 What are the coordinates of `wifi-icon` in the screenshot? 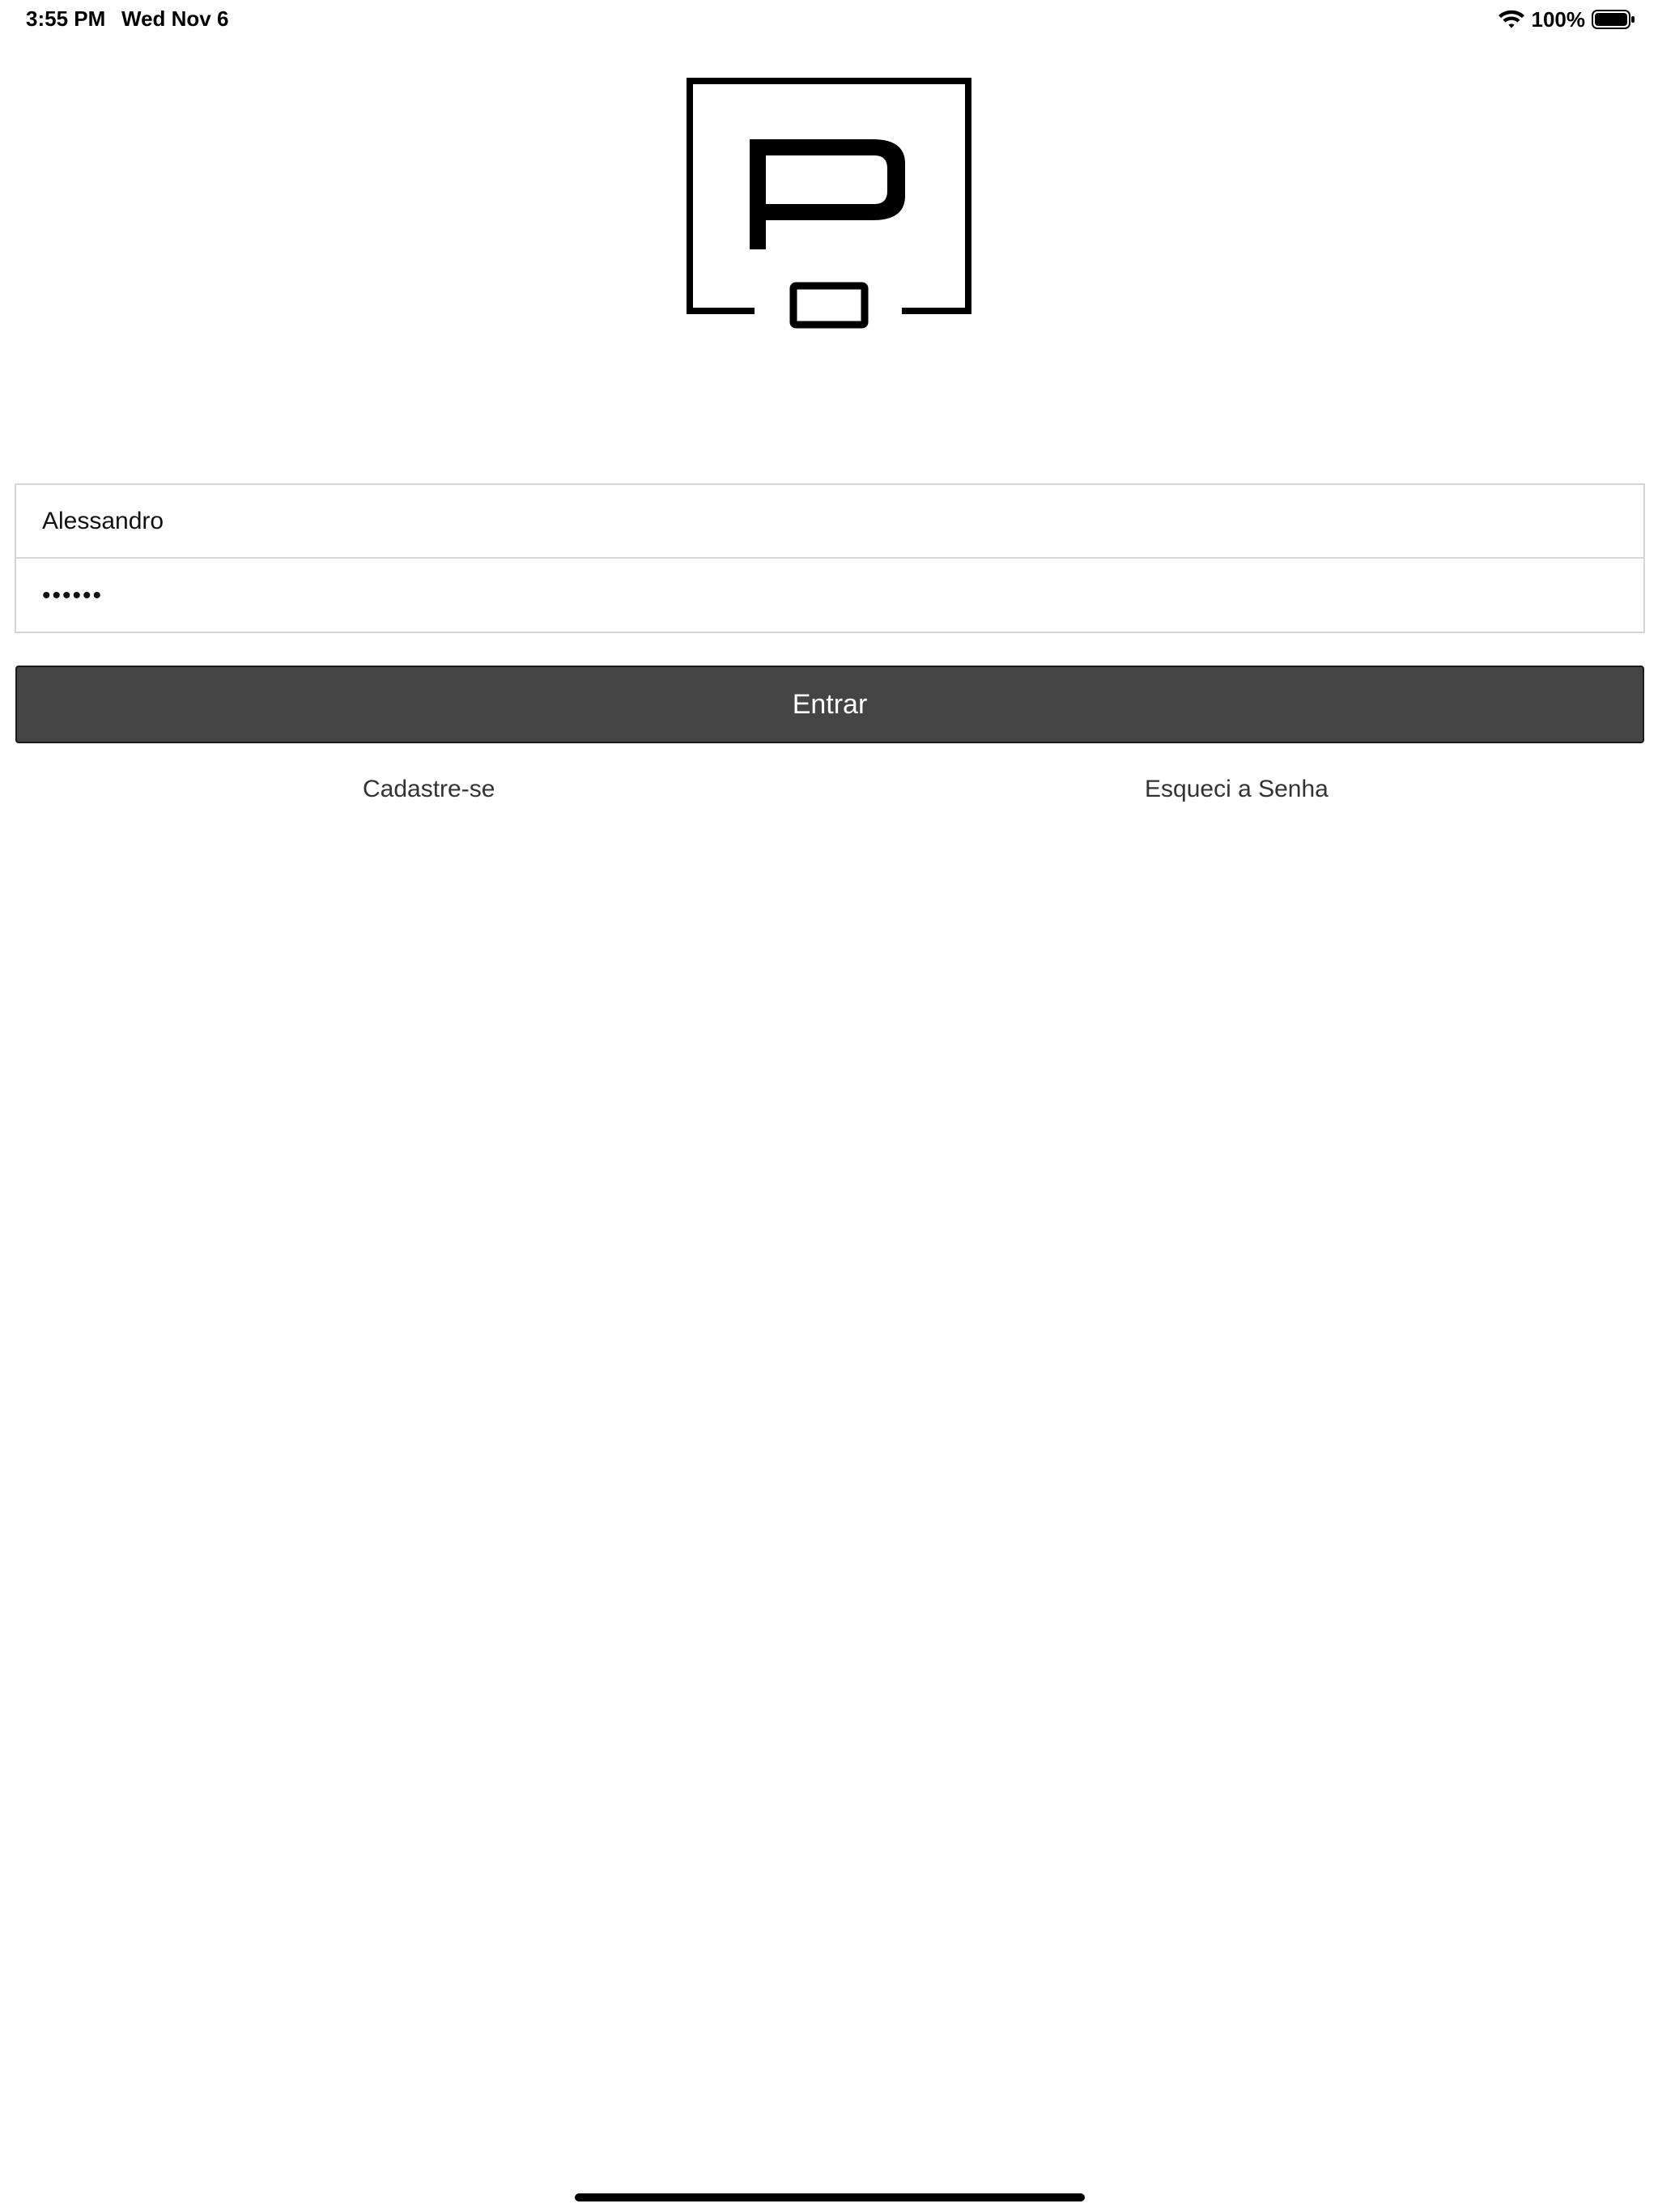 It's located at (1511, 19).